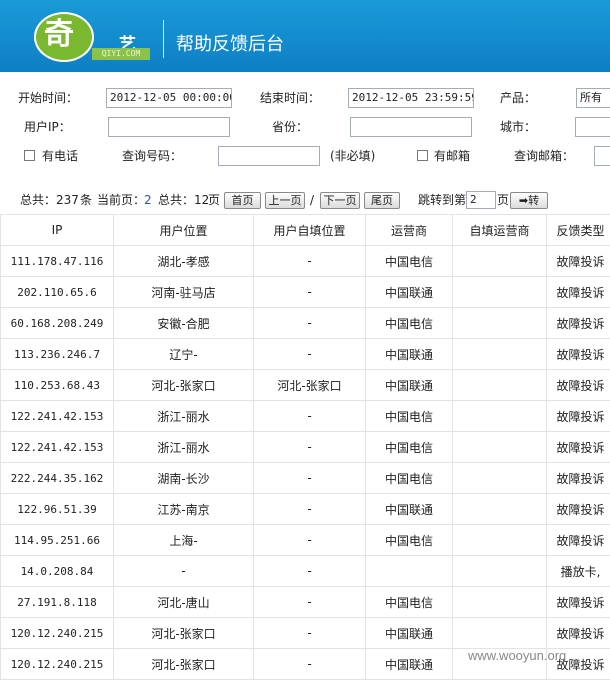 This screenshot has width=610, height=680. Describe the element at coordinates (184, 447) in the screenshot. I see `table-cell: 浙江-丽水` at that location.